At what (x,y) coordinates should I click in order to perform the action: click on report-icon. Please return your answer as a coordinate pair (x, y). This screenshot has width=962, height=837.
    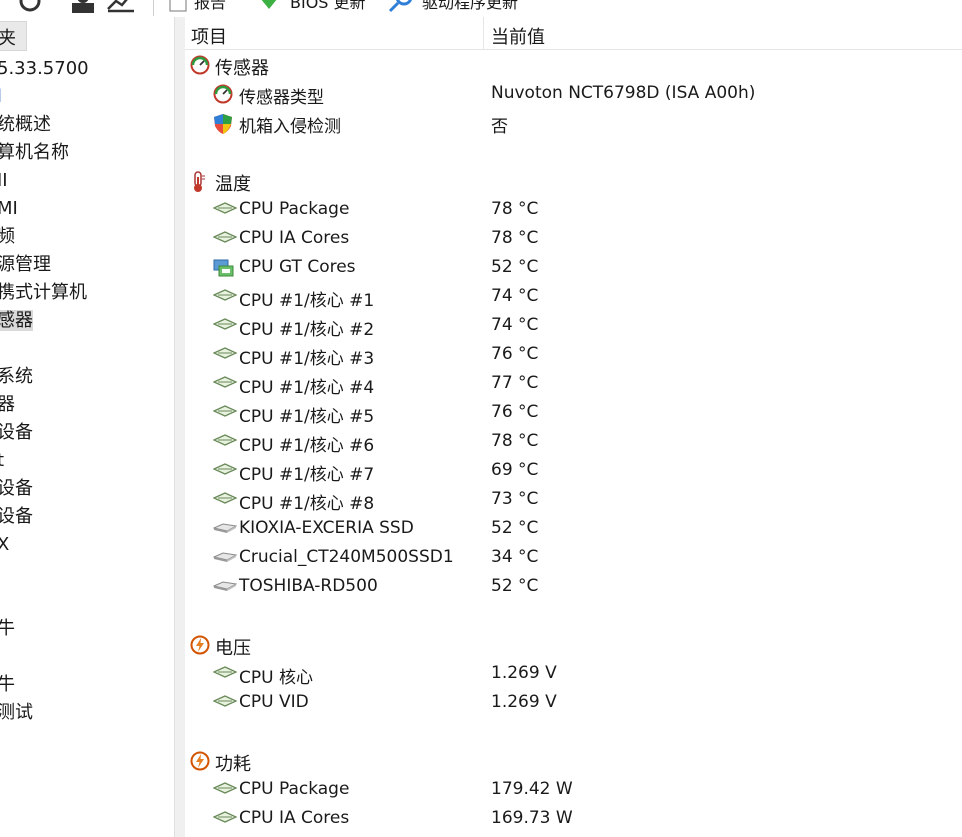
    Looking at the image, I should click on (178, 6).